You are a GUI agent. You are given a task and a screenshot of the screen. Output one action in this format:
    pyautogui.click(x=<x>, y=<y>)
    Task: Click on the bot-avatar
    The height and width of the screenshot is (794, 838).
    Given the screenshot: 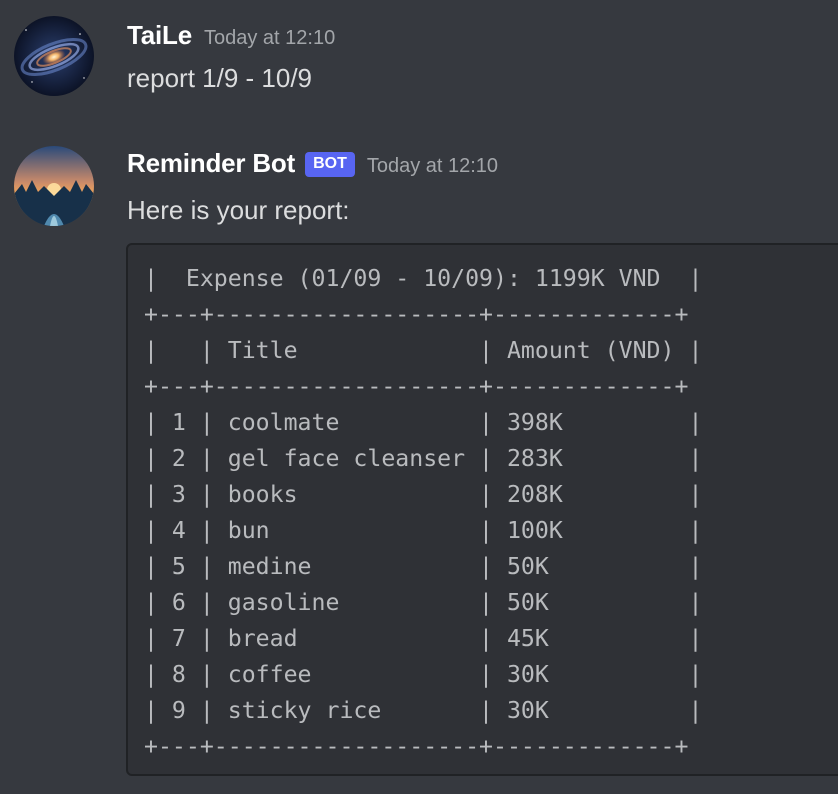 What is the action you would take?
    pyautogui.click(x=54, y=186)
    